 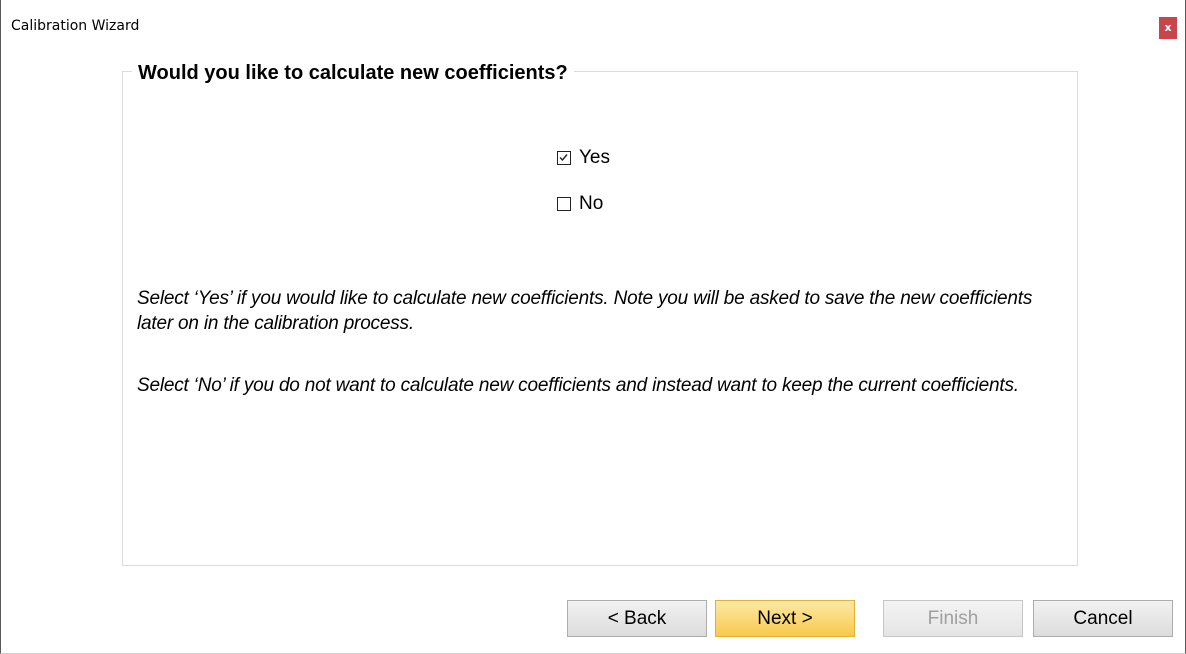 I want to click on no-label: No, so click(x=591, y=203).